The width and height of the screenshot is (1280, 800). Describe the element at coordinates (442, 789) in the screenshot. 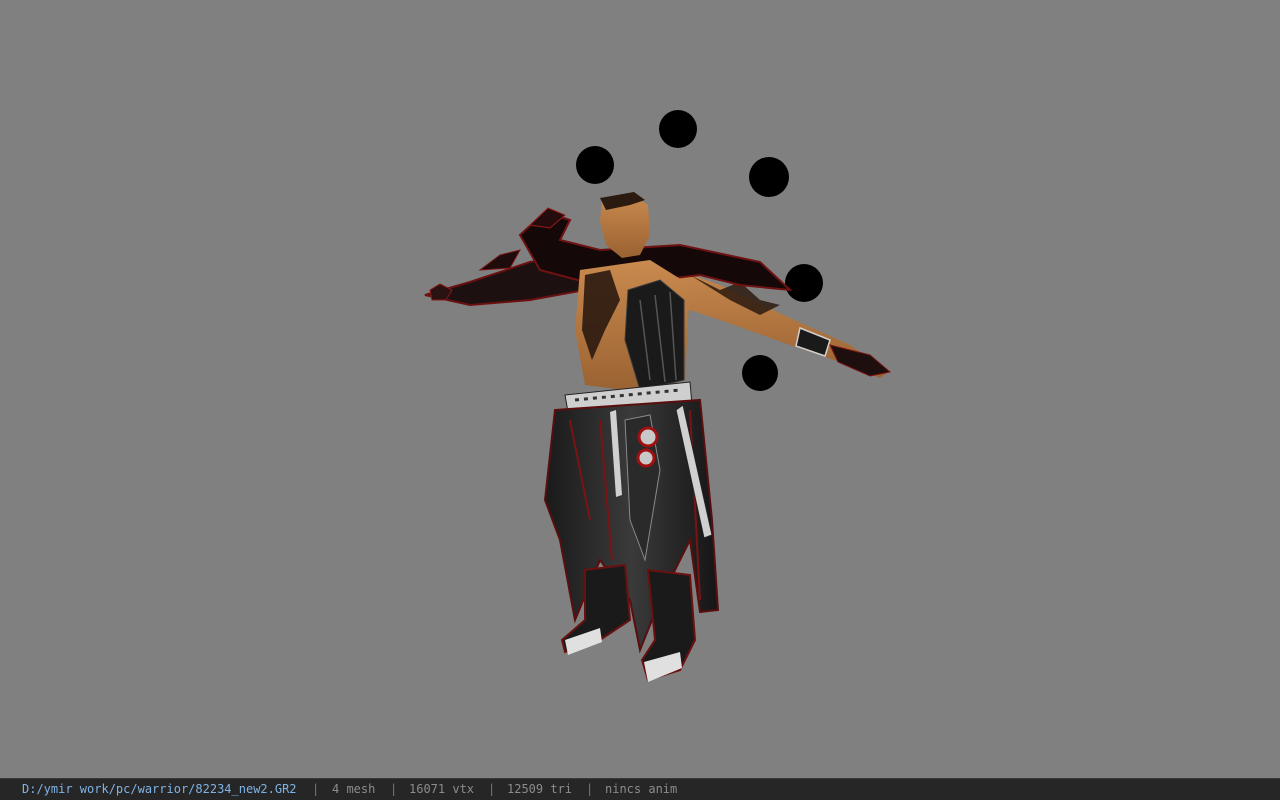

I see `vertex-count: 16071 vtx` at that location.